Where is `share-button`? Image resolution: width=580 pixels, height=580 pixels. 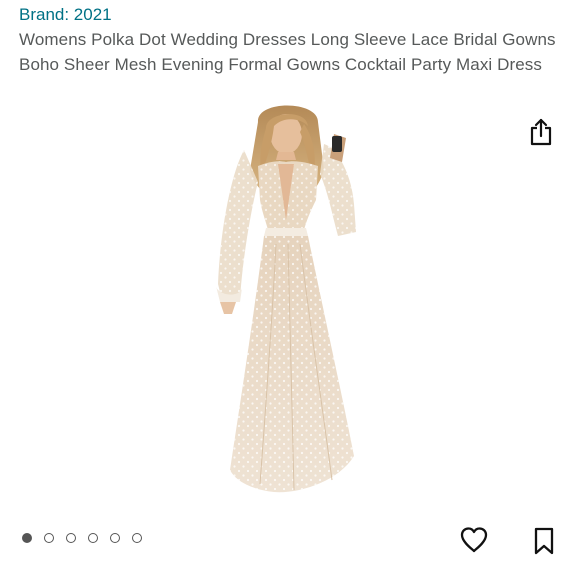
share-button is located at coordinates (541, 132).